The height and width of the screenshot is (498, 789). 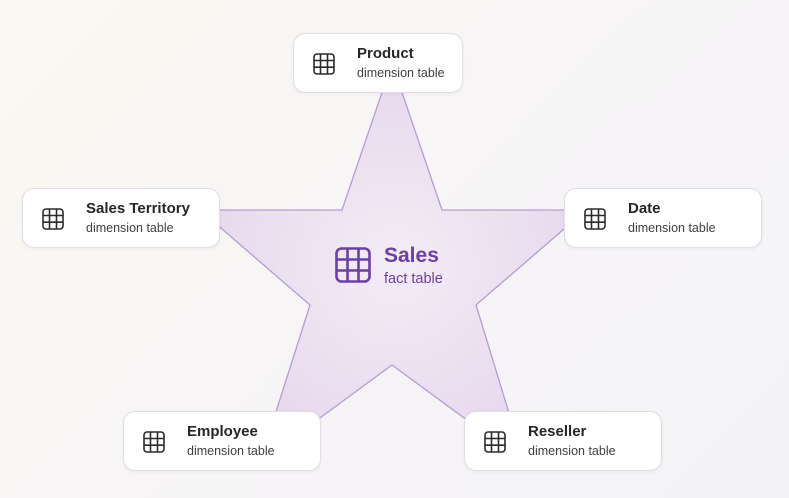 What do you see at coordinates (644, 208) in the screenshot?
I see `dimension-title: Date` at bounding box center [644, 208].